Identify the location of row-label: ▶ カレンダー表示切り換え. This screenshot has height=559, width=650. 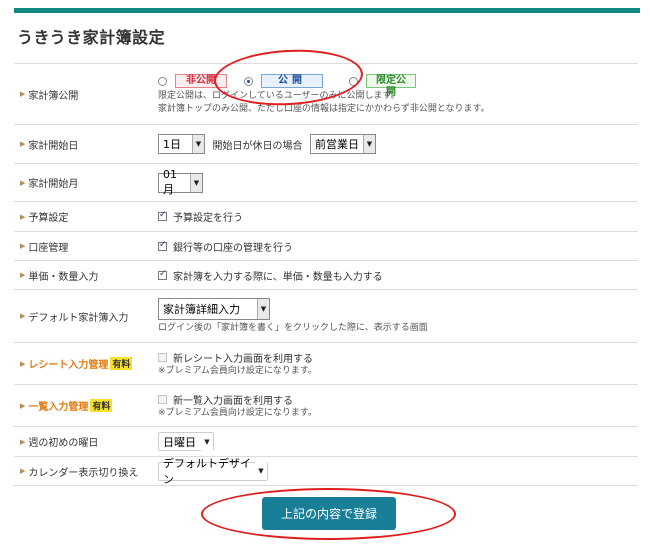
(85, 471).